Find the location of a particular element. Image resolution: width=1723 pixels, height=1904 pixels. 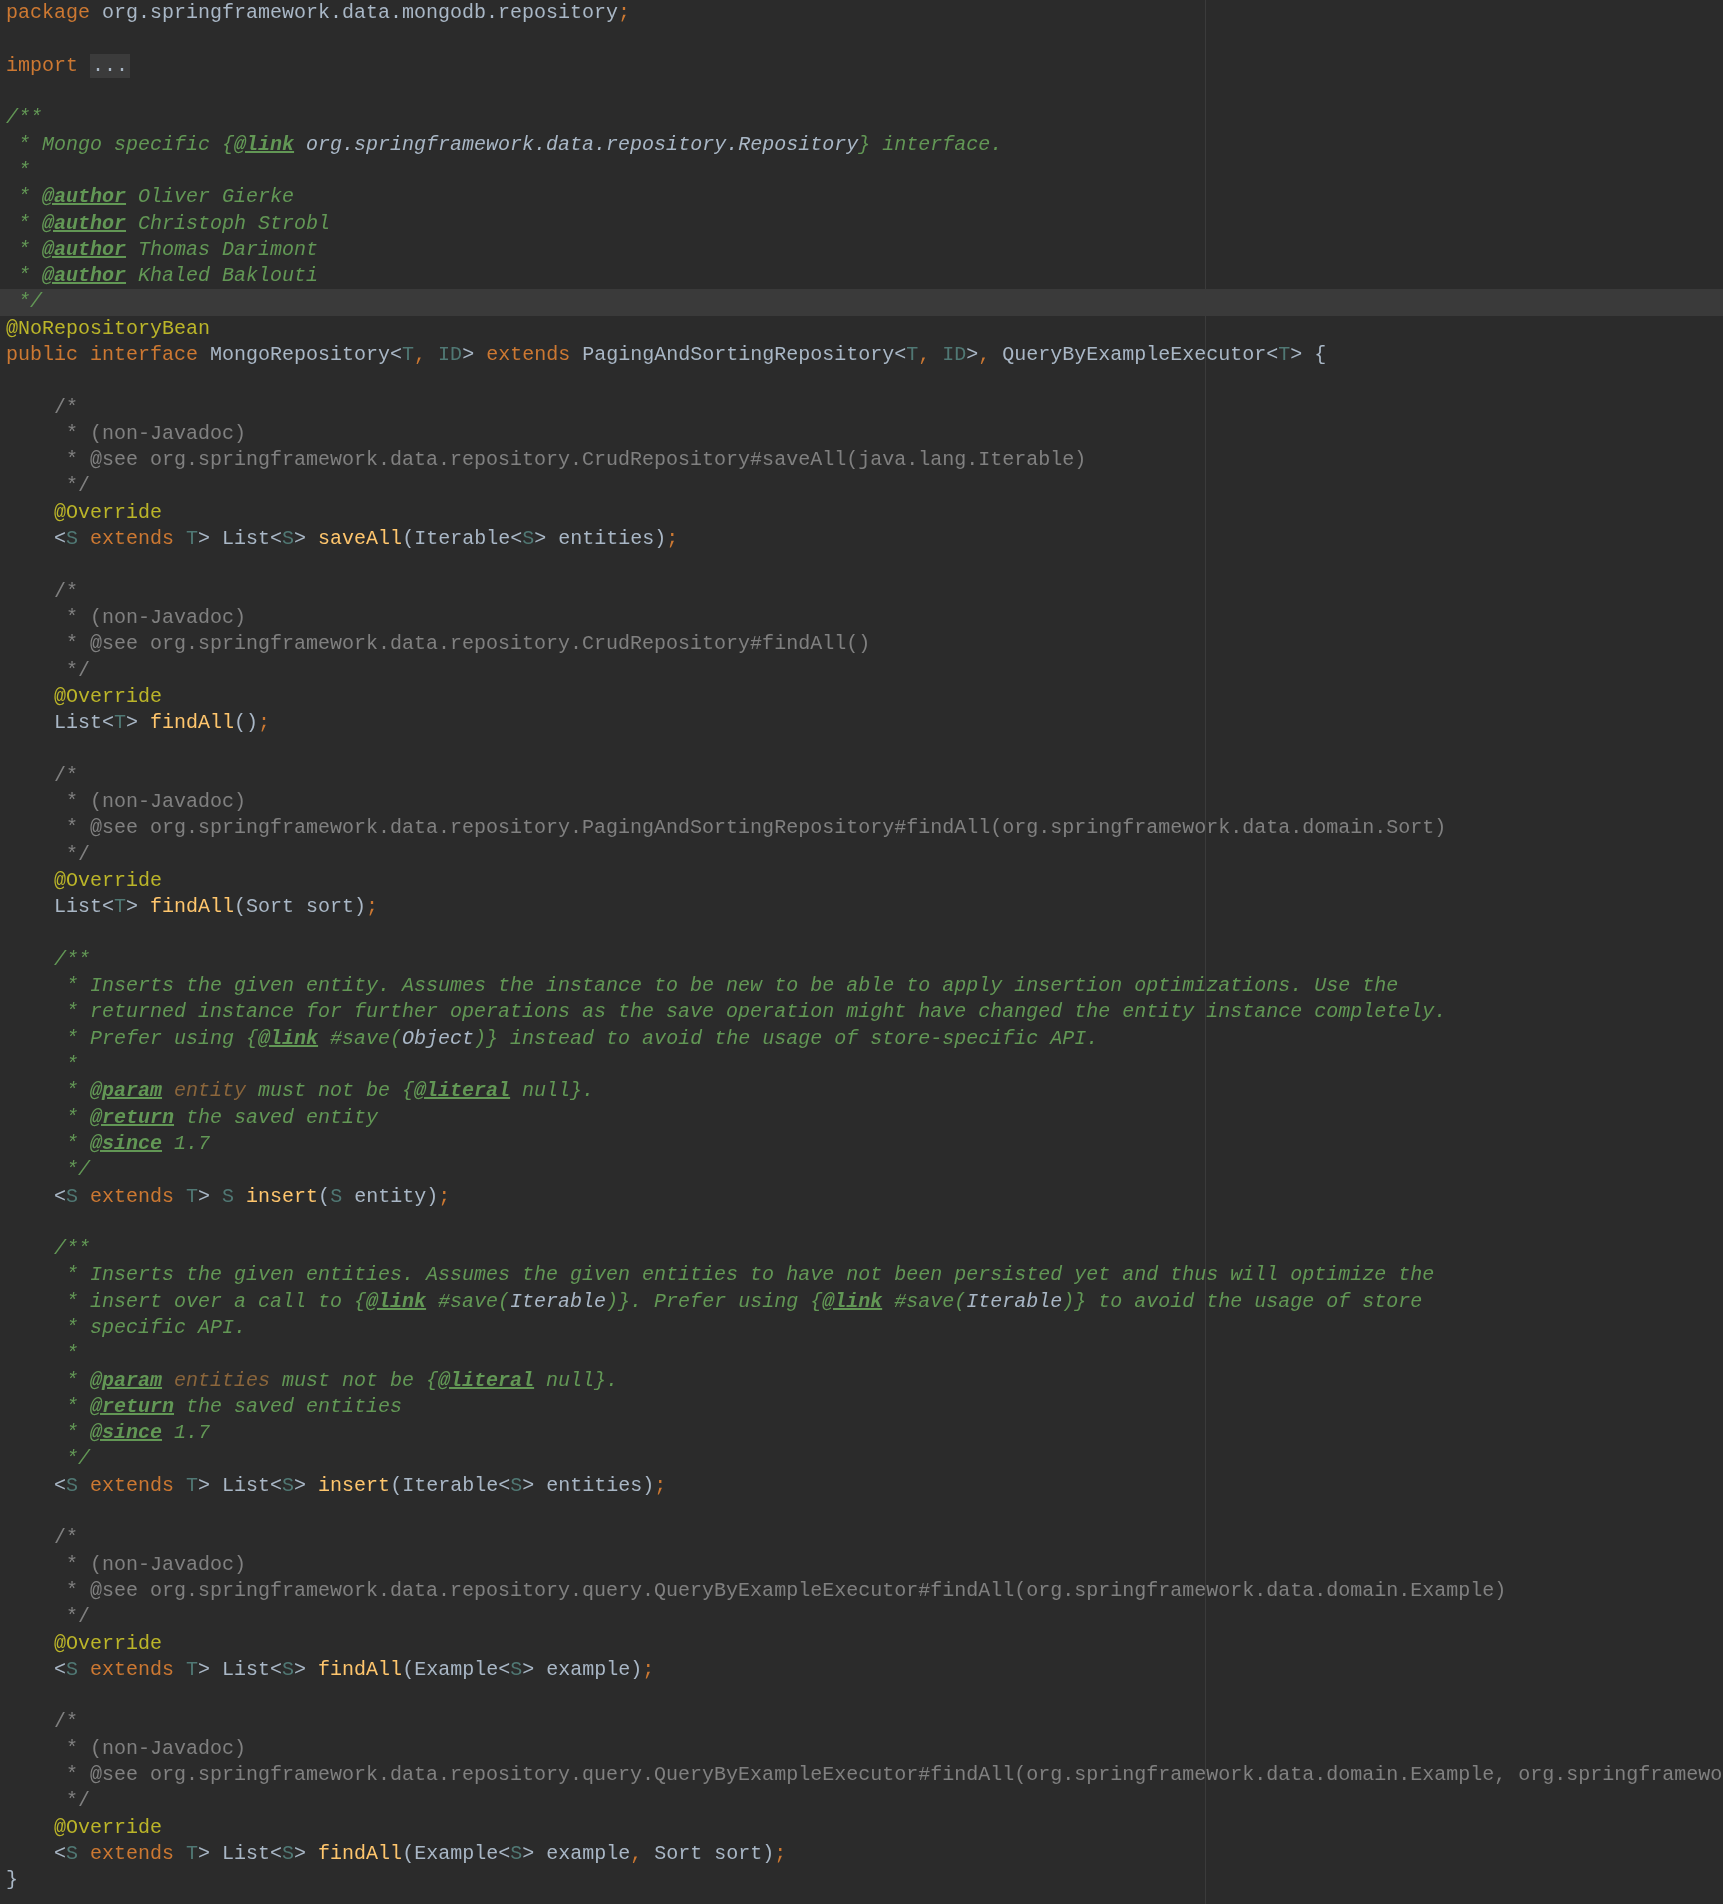

code-line: import is located at coordinates (42, 65).